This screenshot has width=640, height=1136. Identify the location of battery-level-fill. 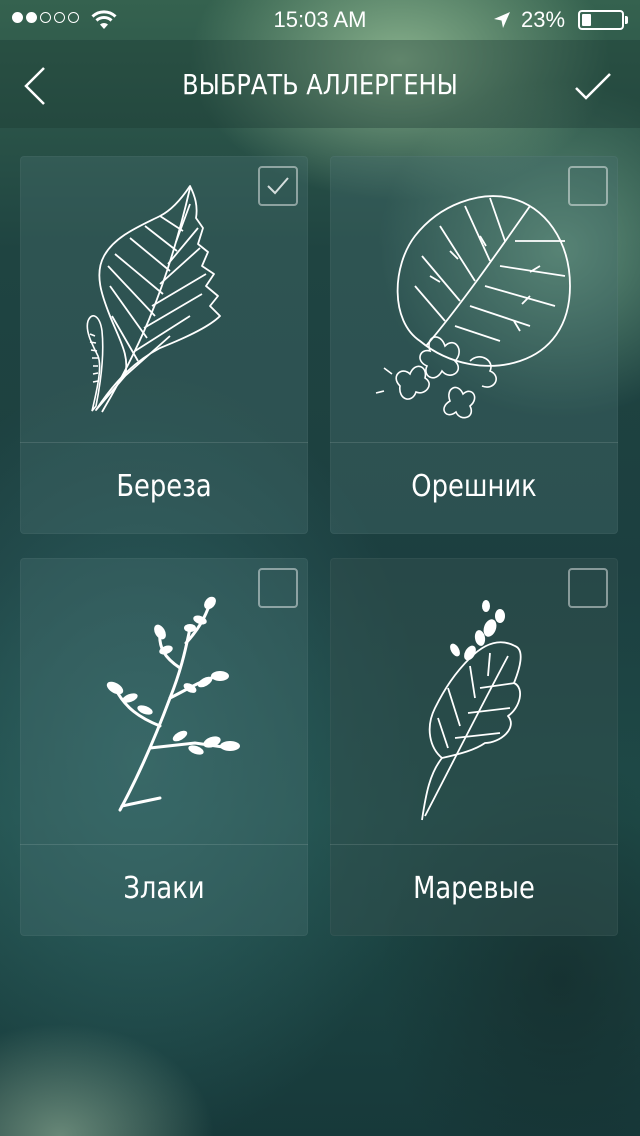
(586, 20).